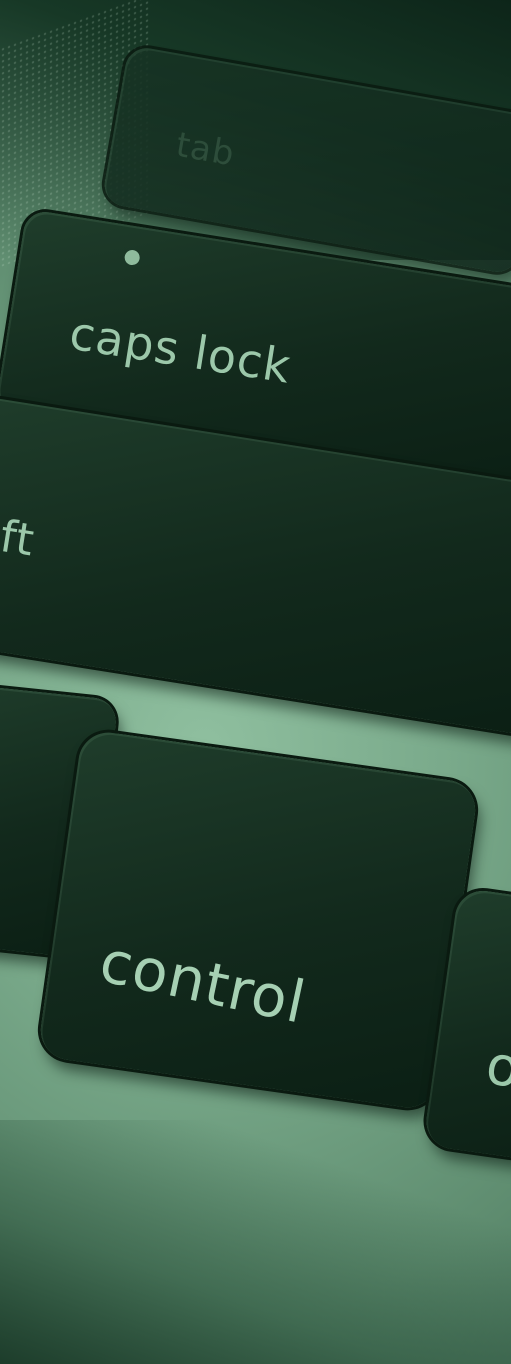 Image resolution: width=511 pixels, height=1364 pixels. Describe the element at coordinates (19, 537) in the screenshot. I see `shift-key-label: ift` at that location.